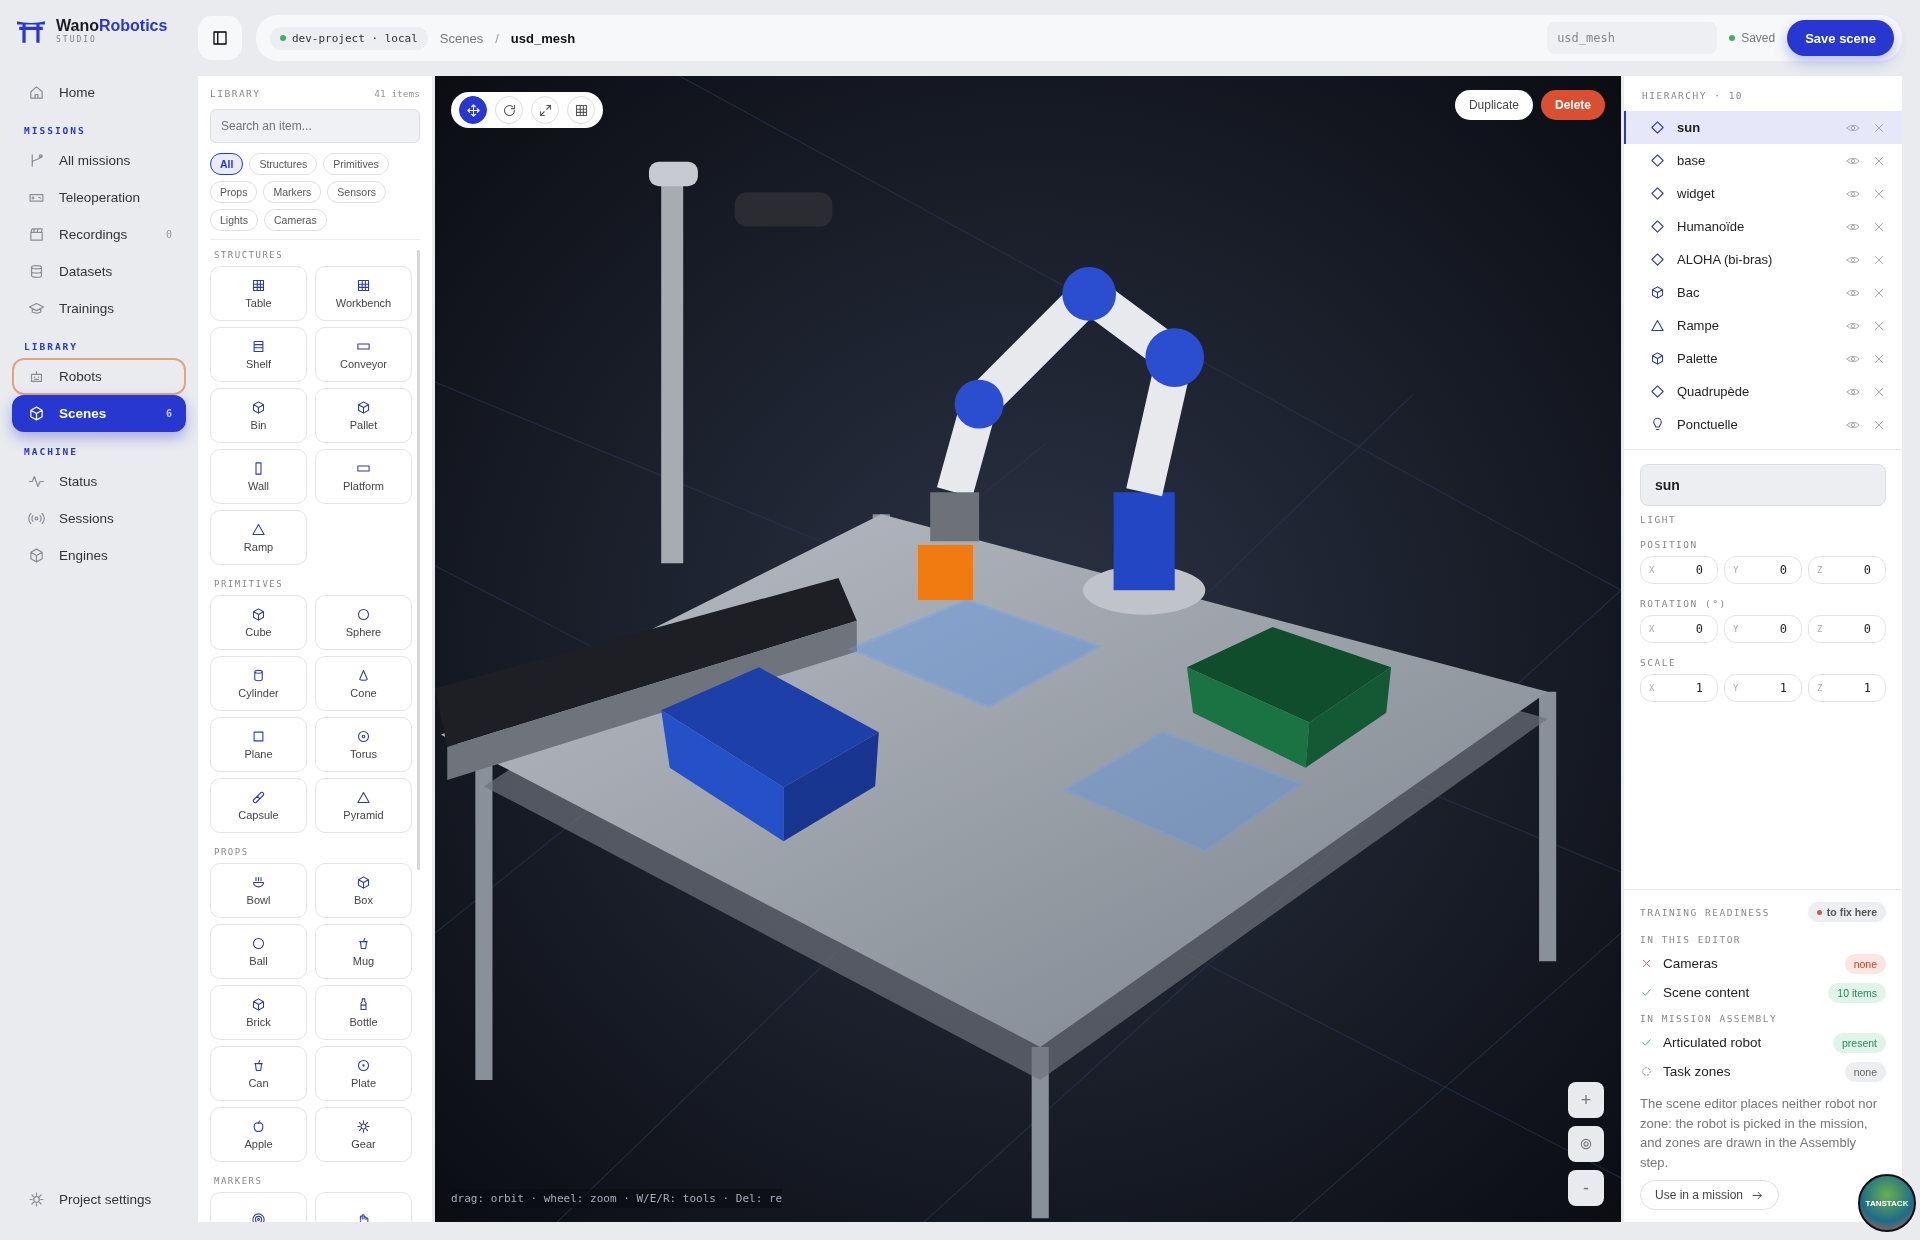 This screenshot has width=1920, height=1240. Describe the element at coordinates (227, 164) in the screenshot. I see `filter-chip: All` at that location.